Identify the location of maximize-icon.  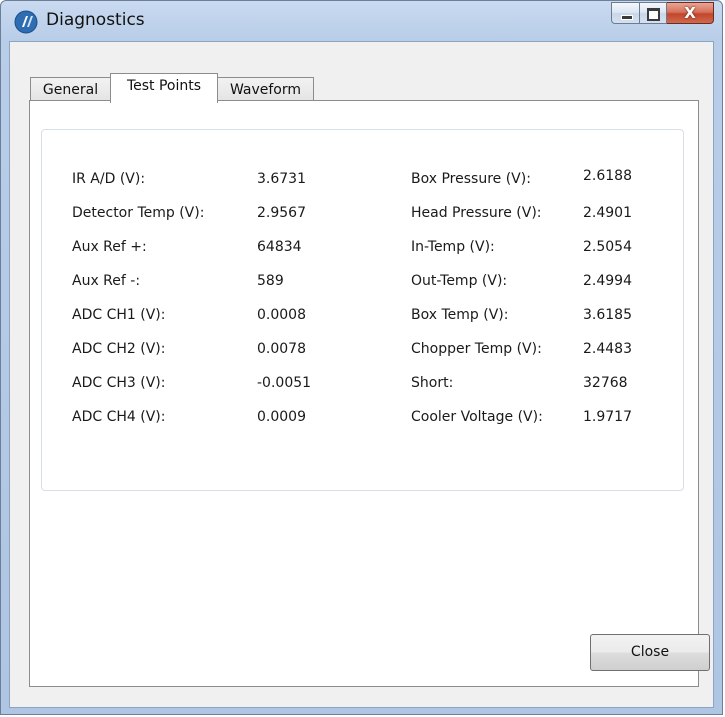
(653, 14).